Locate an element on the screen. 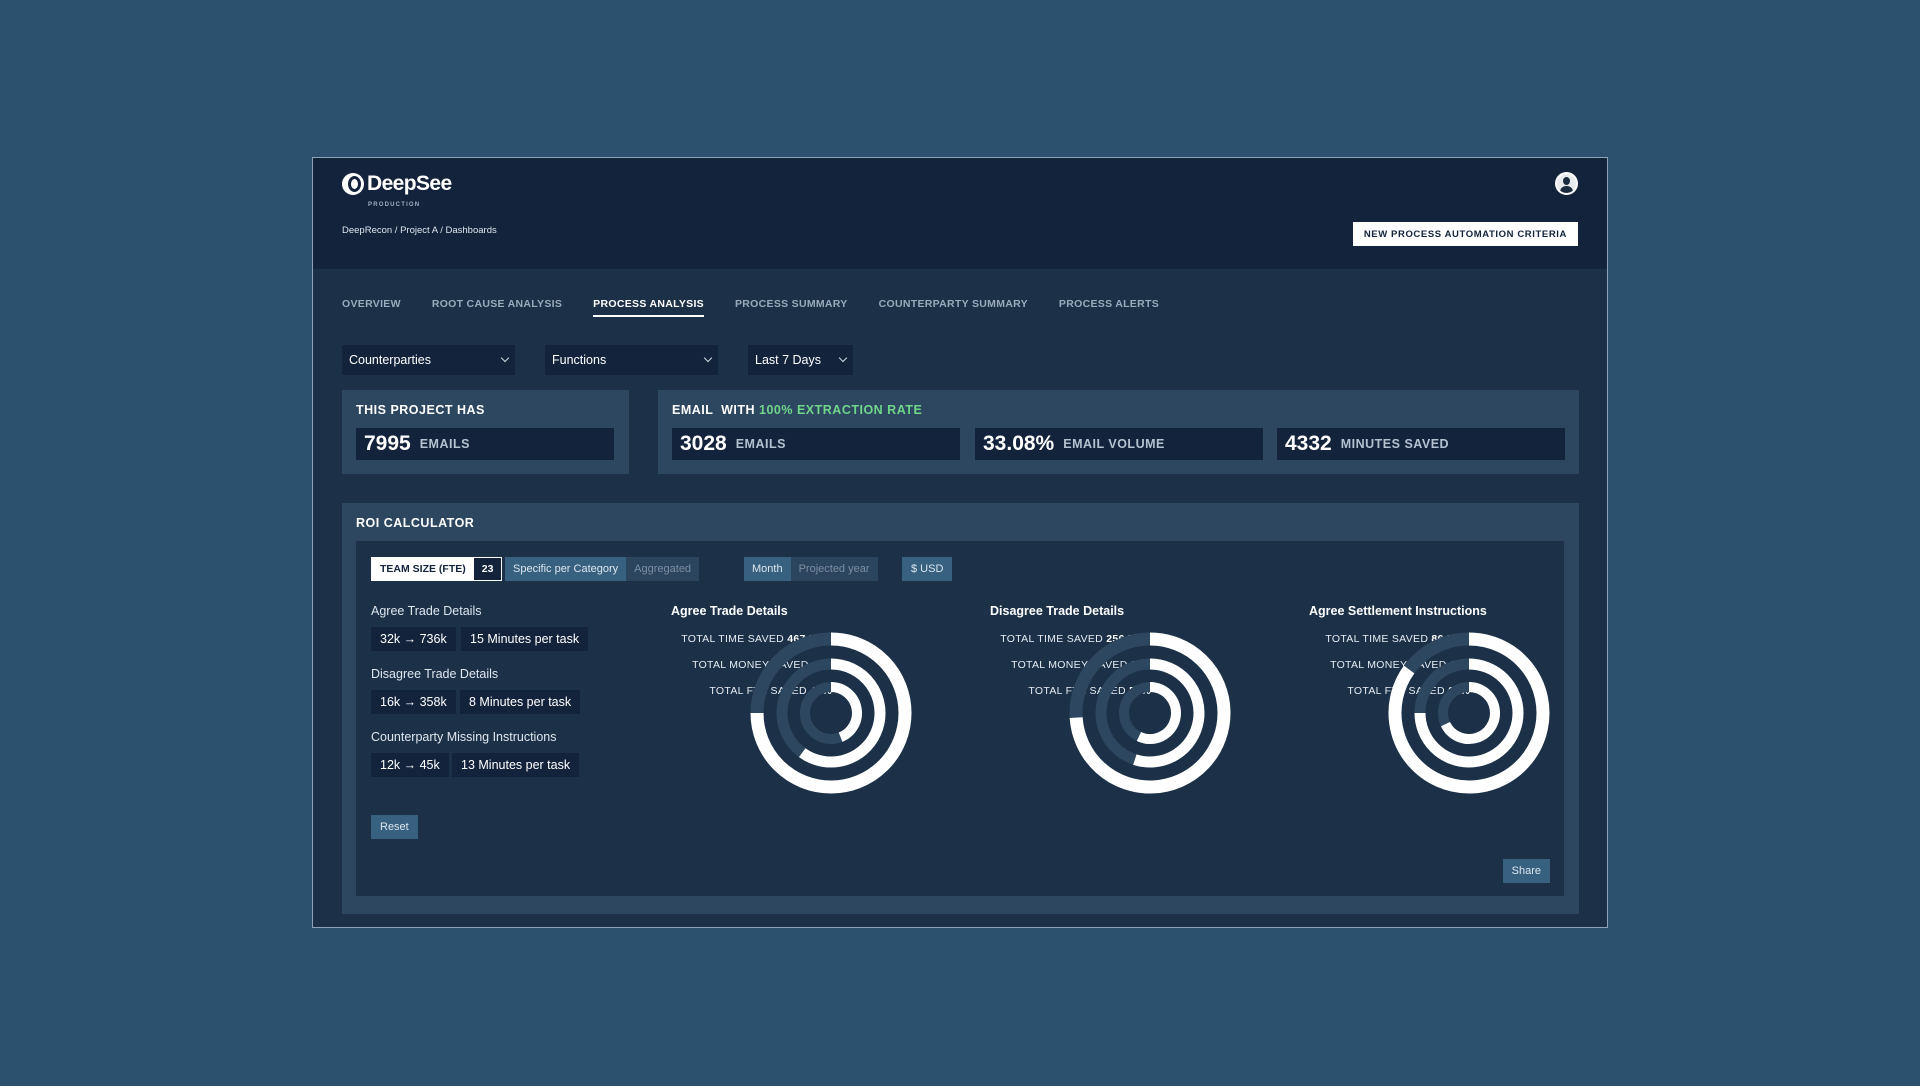 The height and width of the screenshot is (1086, 1920). counterparties-select: Counterparties is located at coordinates (428, 360).